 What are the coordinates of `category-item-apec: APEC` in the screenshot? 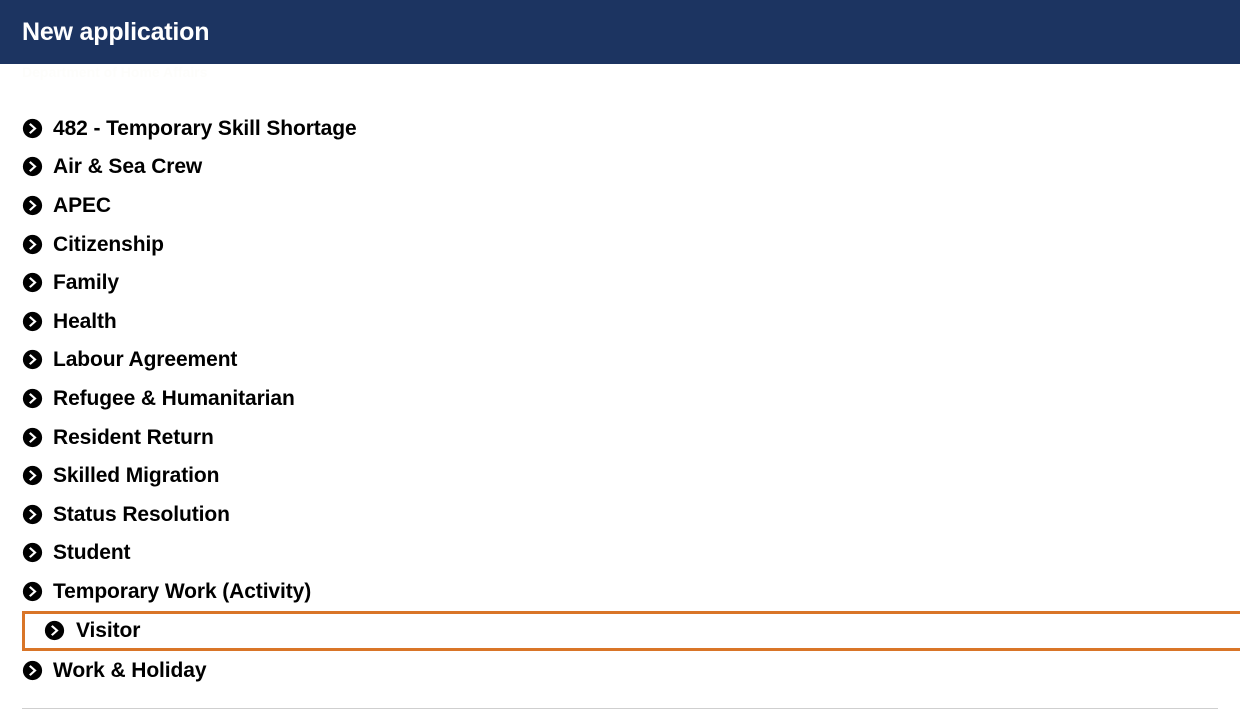 It's located at (620, 205).